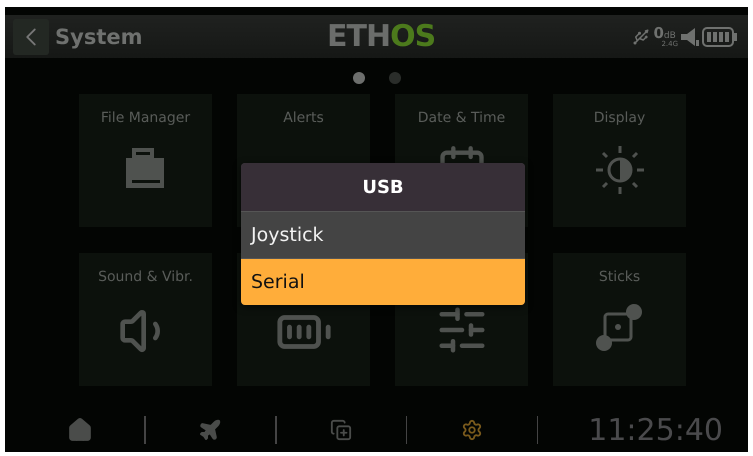  What do you see at coordinates (31, 36) in the screenshot?
I see `back-button` at bounding box center [31, 36].